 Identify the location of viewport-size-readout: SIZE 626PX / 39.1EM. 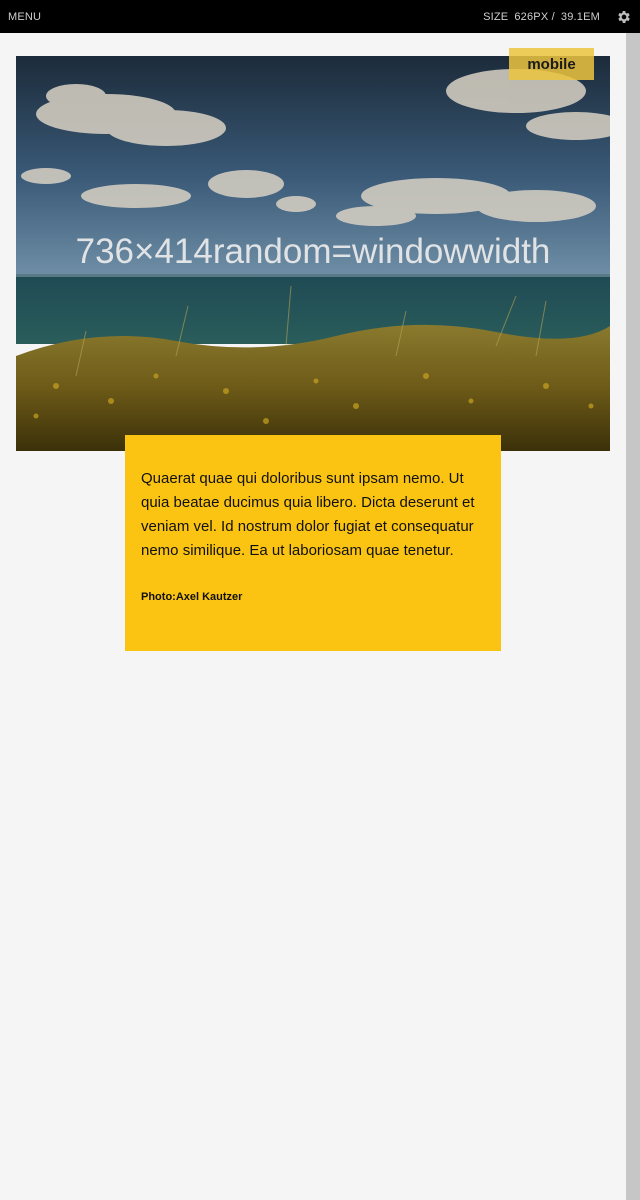
(541, 17).